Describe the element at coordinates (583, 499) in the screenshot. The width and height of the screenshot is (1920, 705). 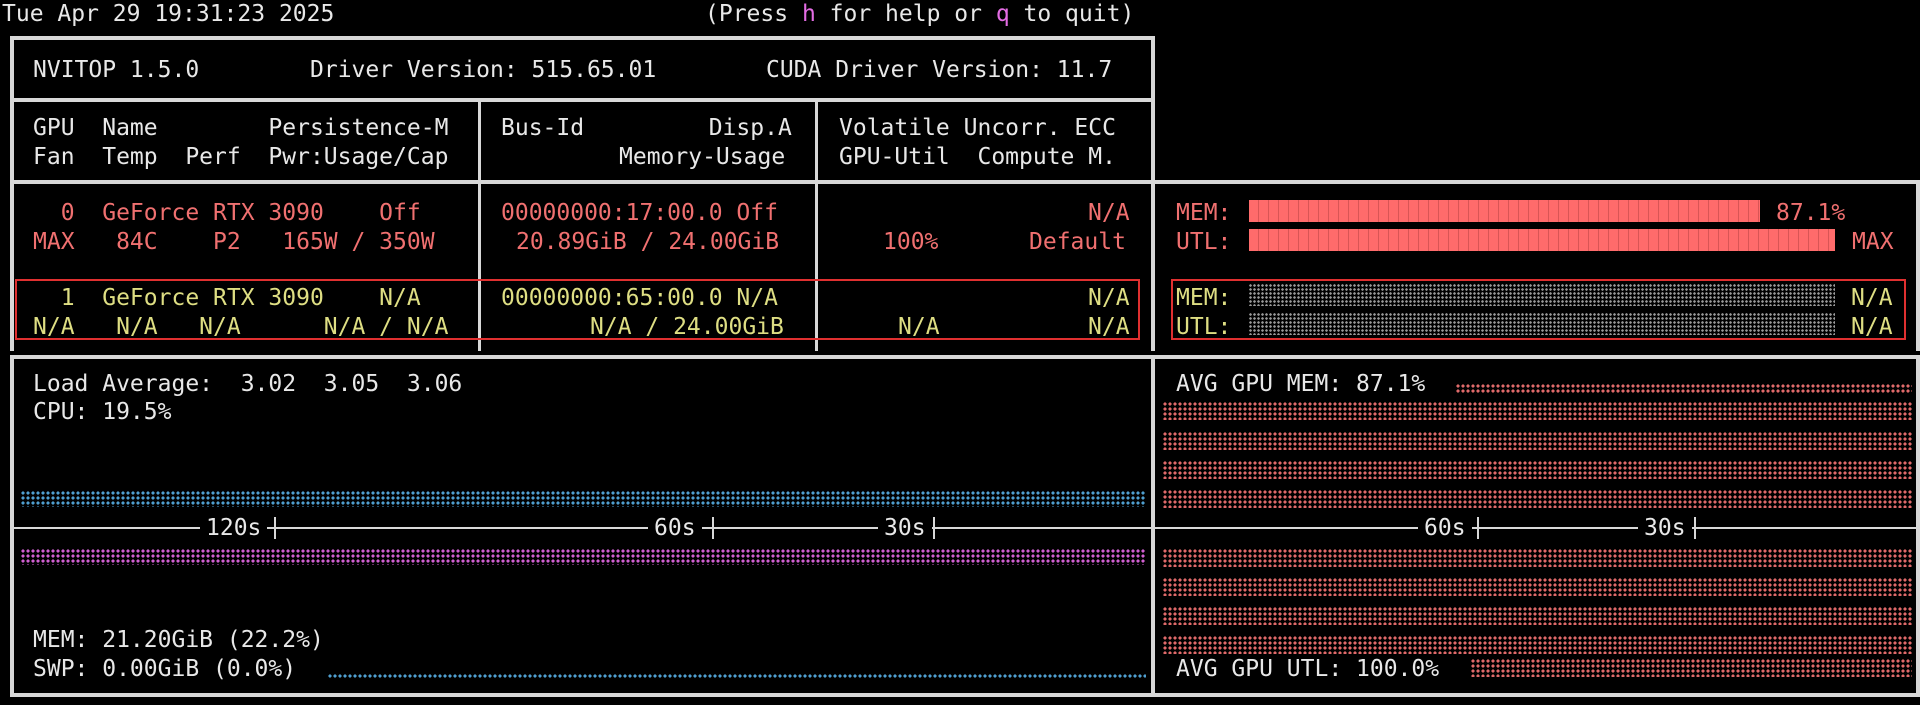
I see `cpu-history-graph` at that location.